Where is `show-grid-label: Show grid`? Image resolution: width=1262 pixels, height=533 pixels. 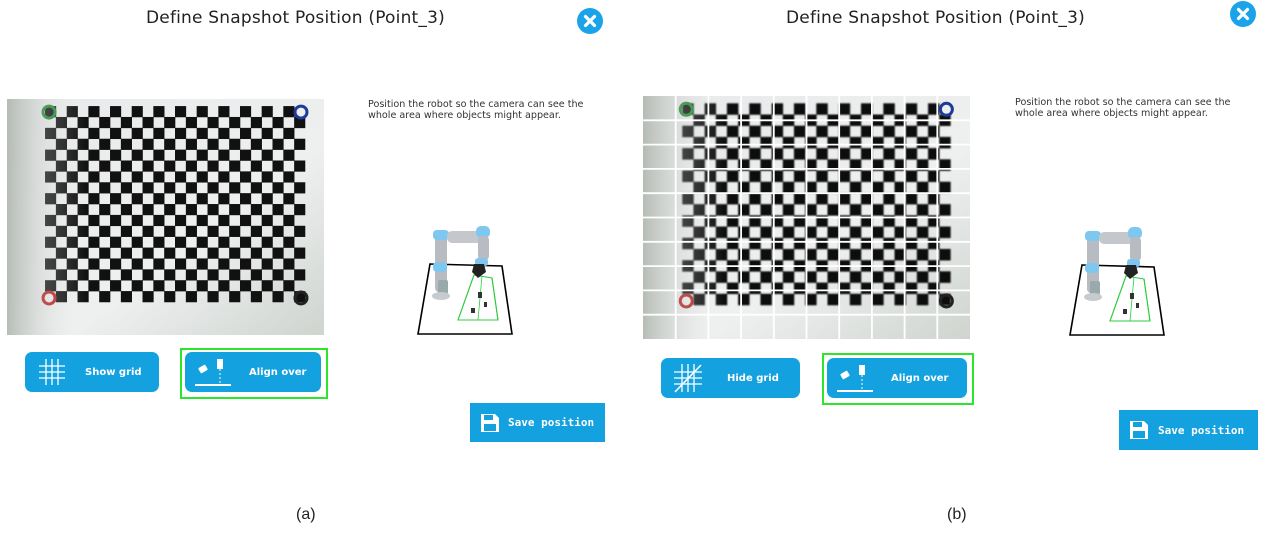 show-grid-label: Show grid is located at coordinates (113, 372).